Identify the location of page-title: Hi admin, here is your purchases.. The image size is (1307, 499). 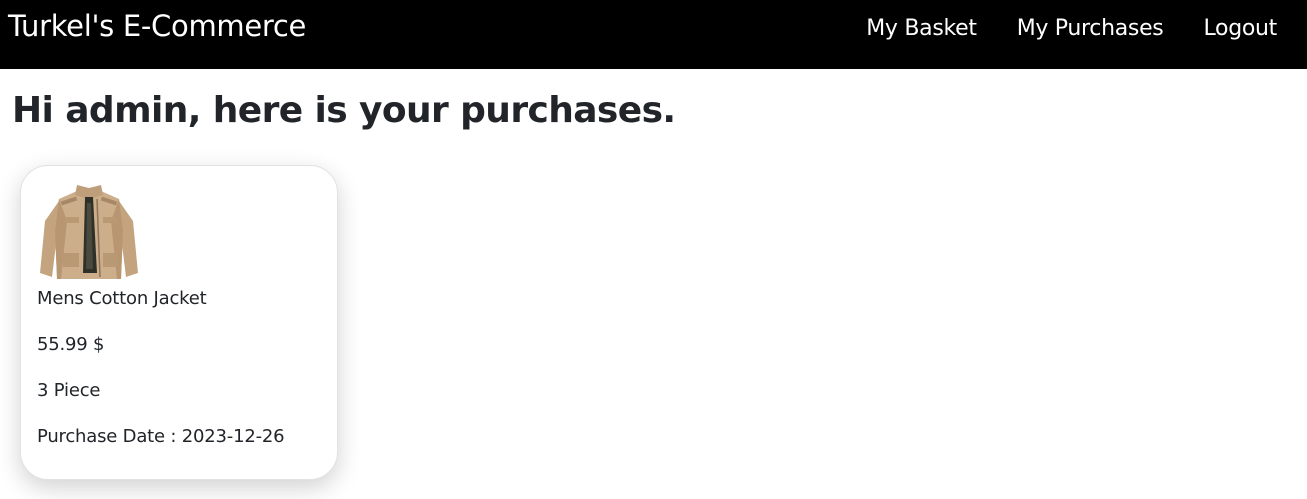
(344, 110).